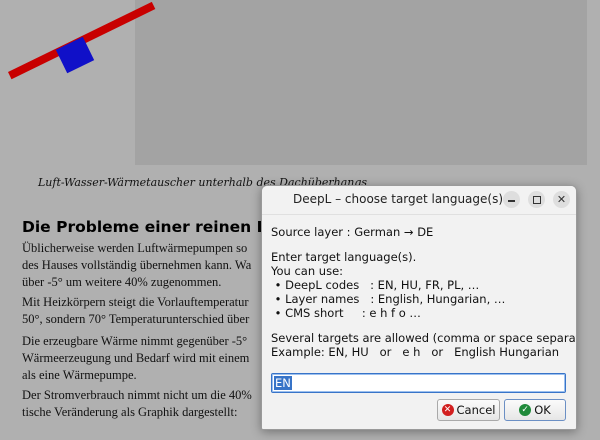 The image size is (600, 440). Describe the element at coordinates (418, 383) in the screenshot. I see `target-language-input: EN` at that location.